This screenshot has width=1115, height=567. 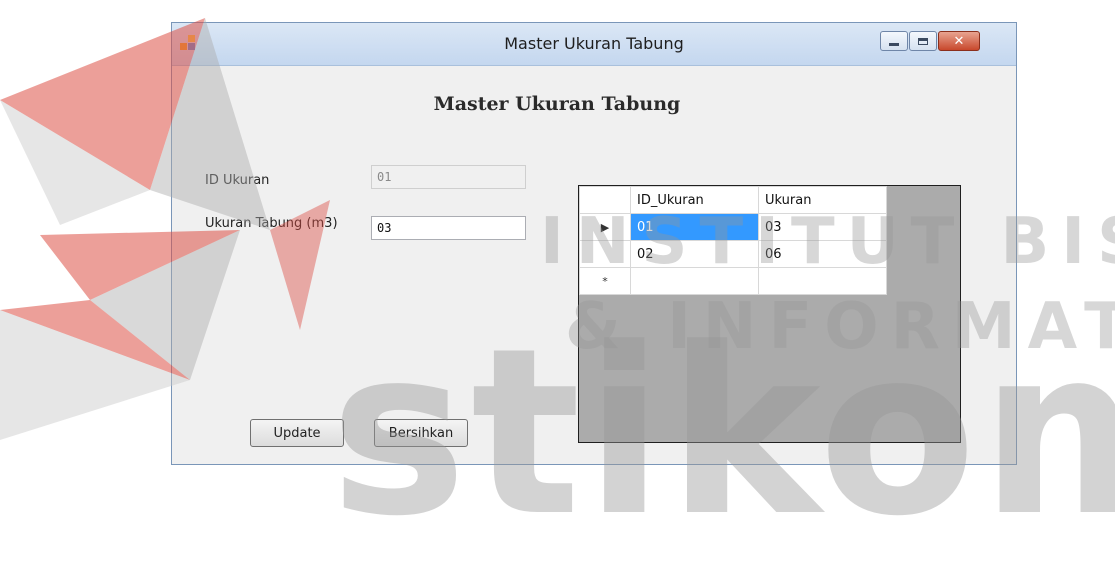 I want to click on table-row: 02 06, so click(x=733, y=254).